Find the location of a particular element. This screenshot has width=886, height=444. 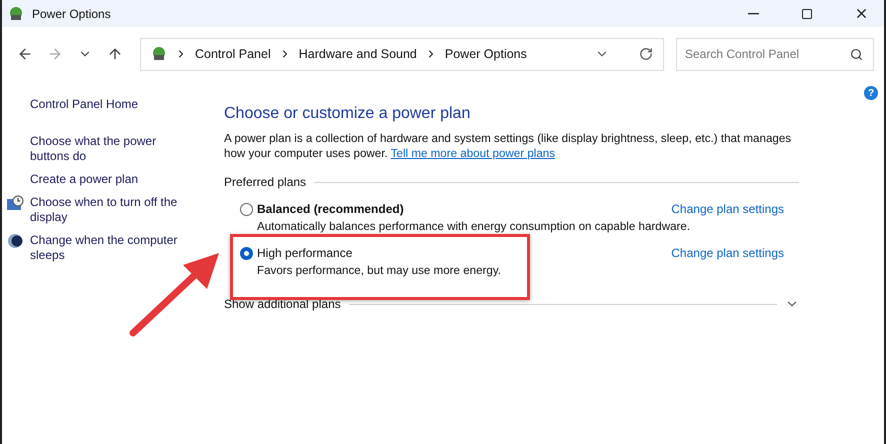

sidebar-link: Create a power plan is located at coordinates (84, 179).